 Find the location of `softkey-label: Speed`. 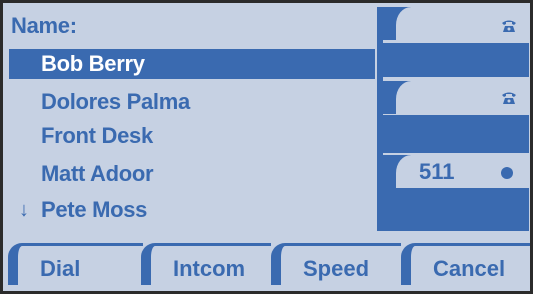

softkey-label: Speed is located at coordinates (336, 268).